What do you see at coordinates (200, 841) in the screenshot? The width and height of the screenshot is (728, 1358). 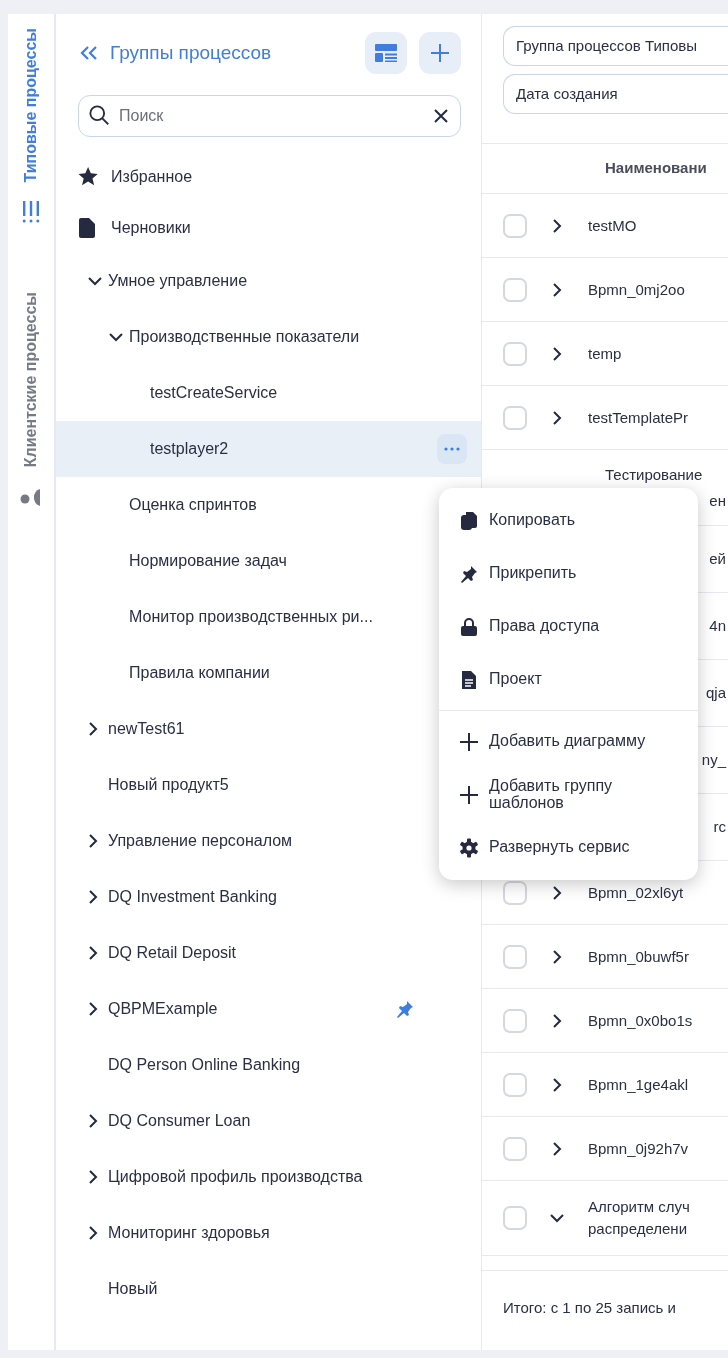 I see `tree-item: Управление персоналом` at bounding box center [200, 841].